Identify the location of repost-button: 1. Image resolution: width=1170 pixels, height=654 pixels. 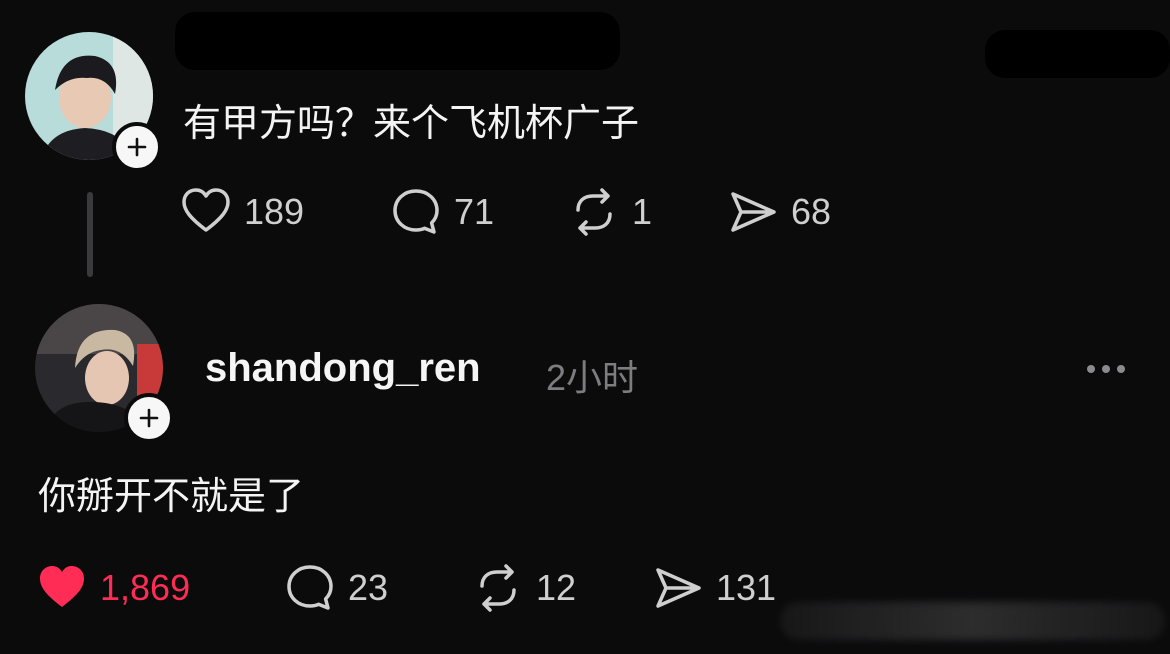
(610, 212).